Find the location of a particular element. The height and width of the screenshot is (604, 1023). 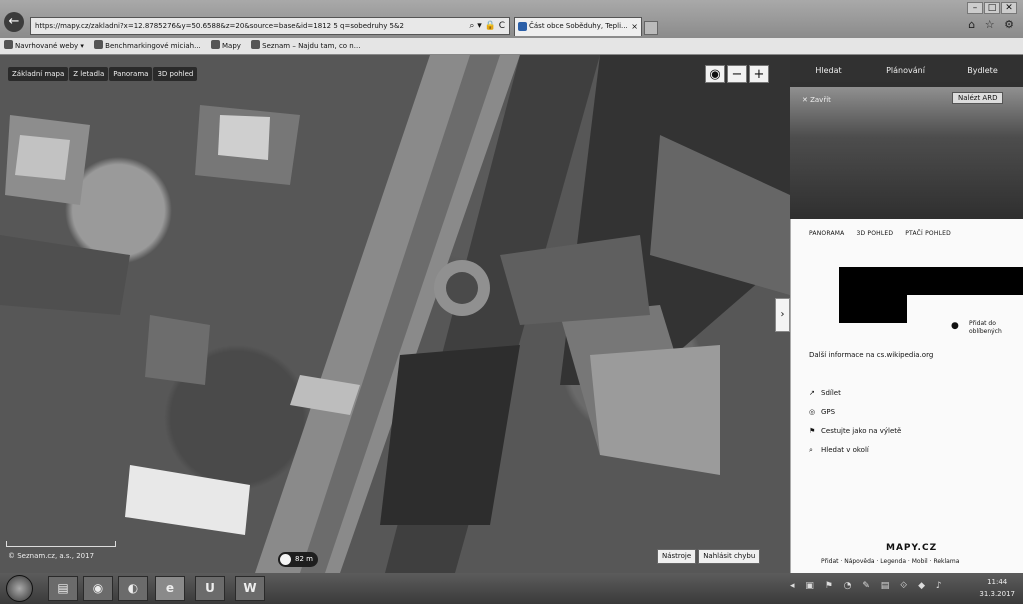

action-gps: ◎ GPS is located at coordinates (855, 417).